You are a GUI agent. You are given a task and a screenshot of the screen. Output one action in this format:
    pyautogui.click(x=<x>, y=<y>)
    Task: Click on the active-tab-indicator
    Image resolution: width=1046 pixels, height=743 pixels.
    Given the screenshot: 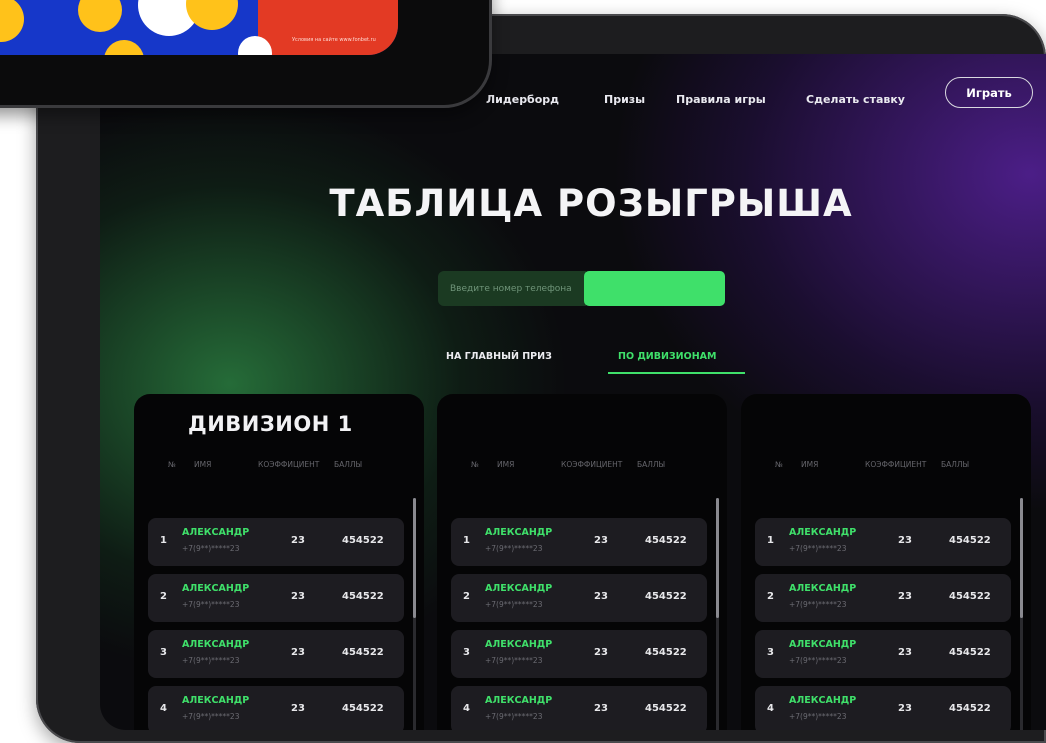 What is the action you would take?
    pyautogui.click(x=676, y=373)
    